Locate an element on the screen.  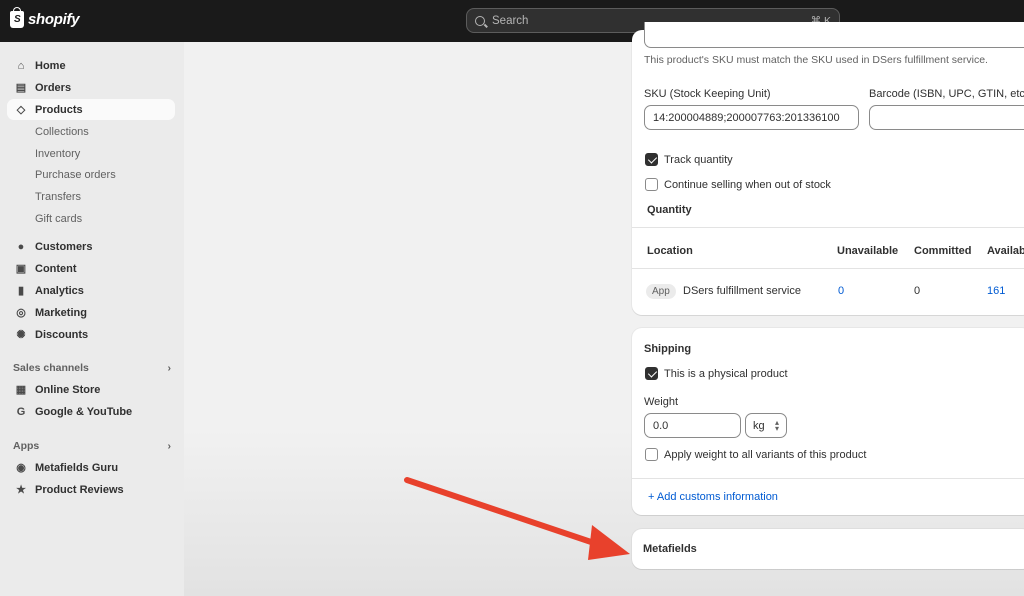
search-icon is located at coordinates (480, 20).